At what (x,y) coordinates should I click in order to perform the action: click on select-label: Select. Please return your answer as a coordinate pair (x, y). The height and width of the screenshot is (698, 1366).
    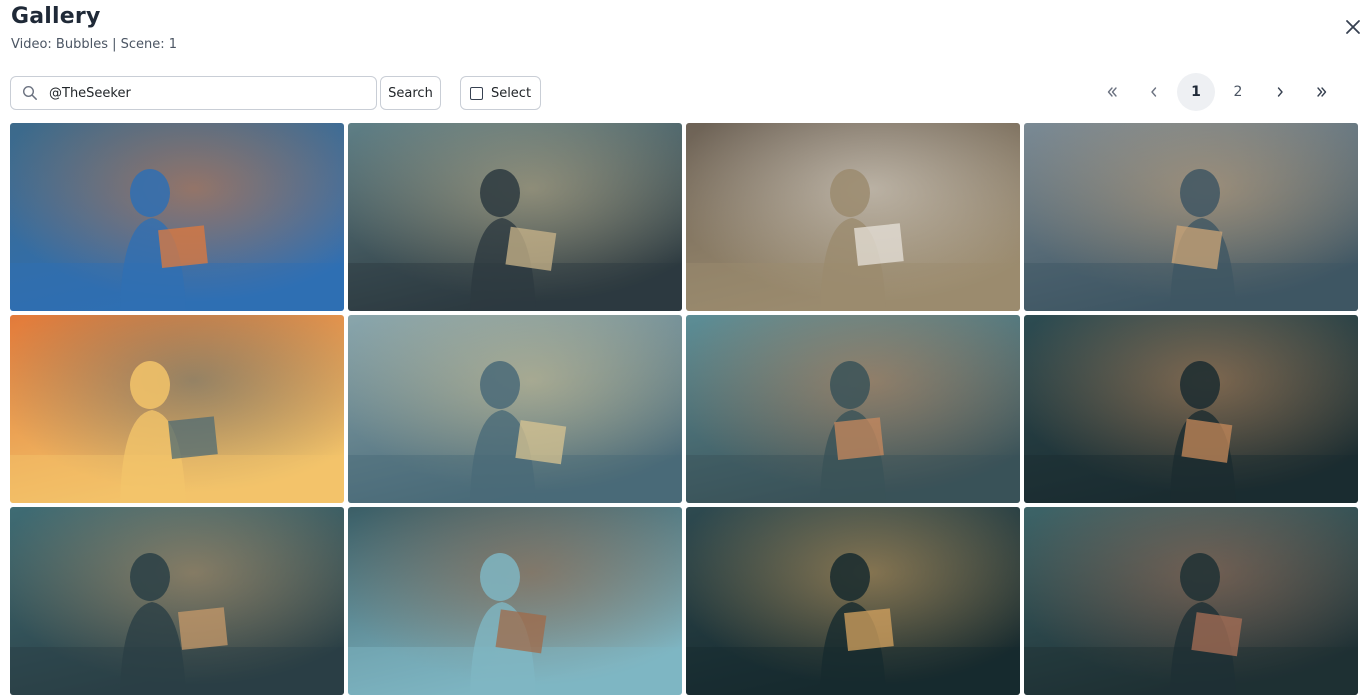
    Looking at the image, I should click on (511, 93).